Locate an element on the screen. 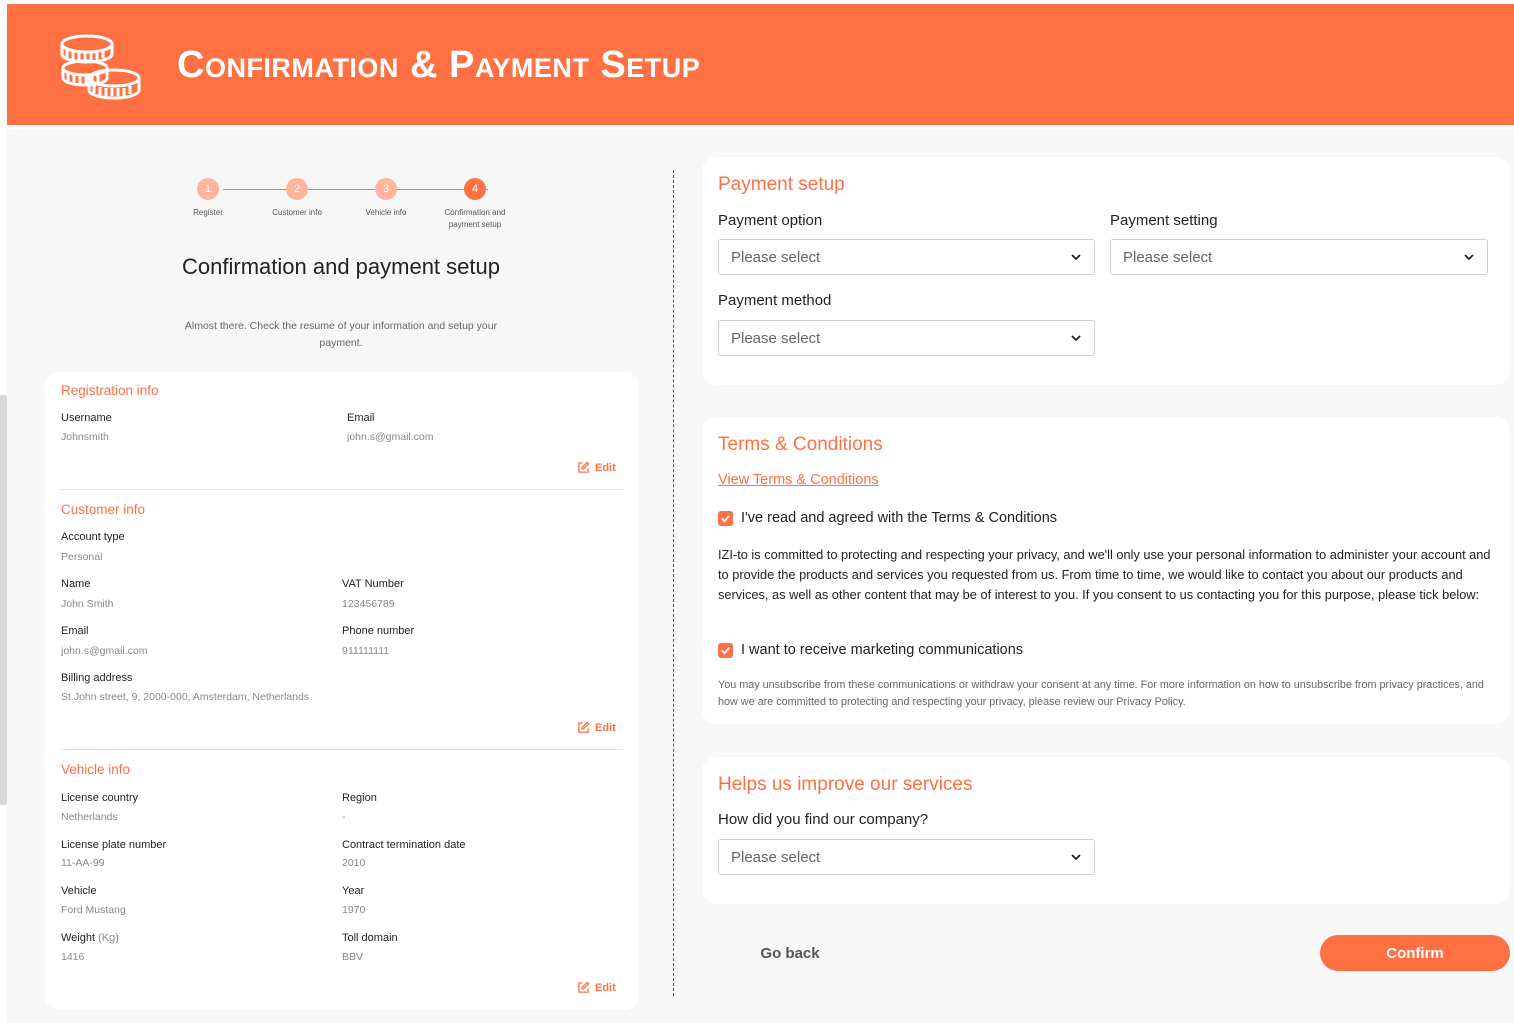 The height and width of the screenshot is (1023, 1514). license-country-label: License country is located at coordinates (100, 798).